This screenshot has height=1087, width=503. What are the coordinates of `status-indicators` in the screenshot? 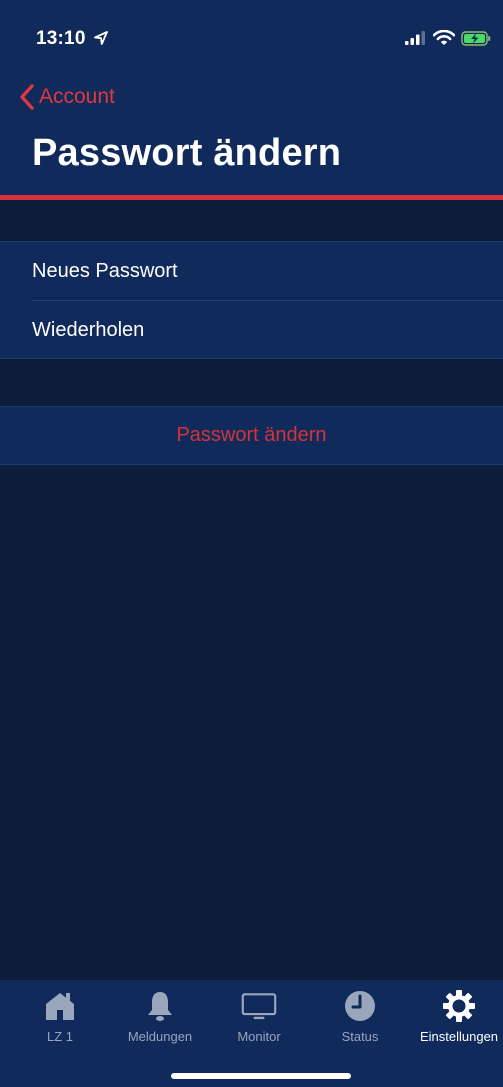 It's located at (448, 38).